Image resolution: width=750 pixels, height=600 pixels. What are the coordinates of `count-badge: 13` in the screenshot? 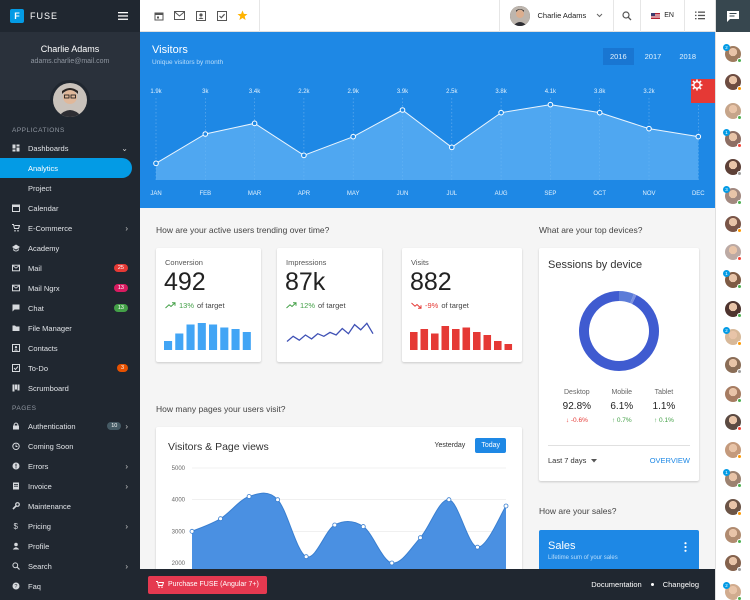 It's located at (120, 308).